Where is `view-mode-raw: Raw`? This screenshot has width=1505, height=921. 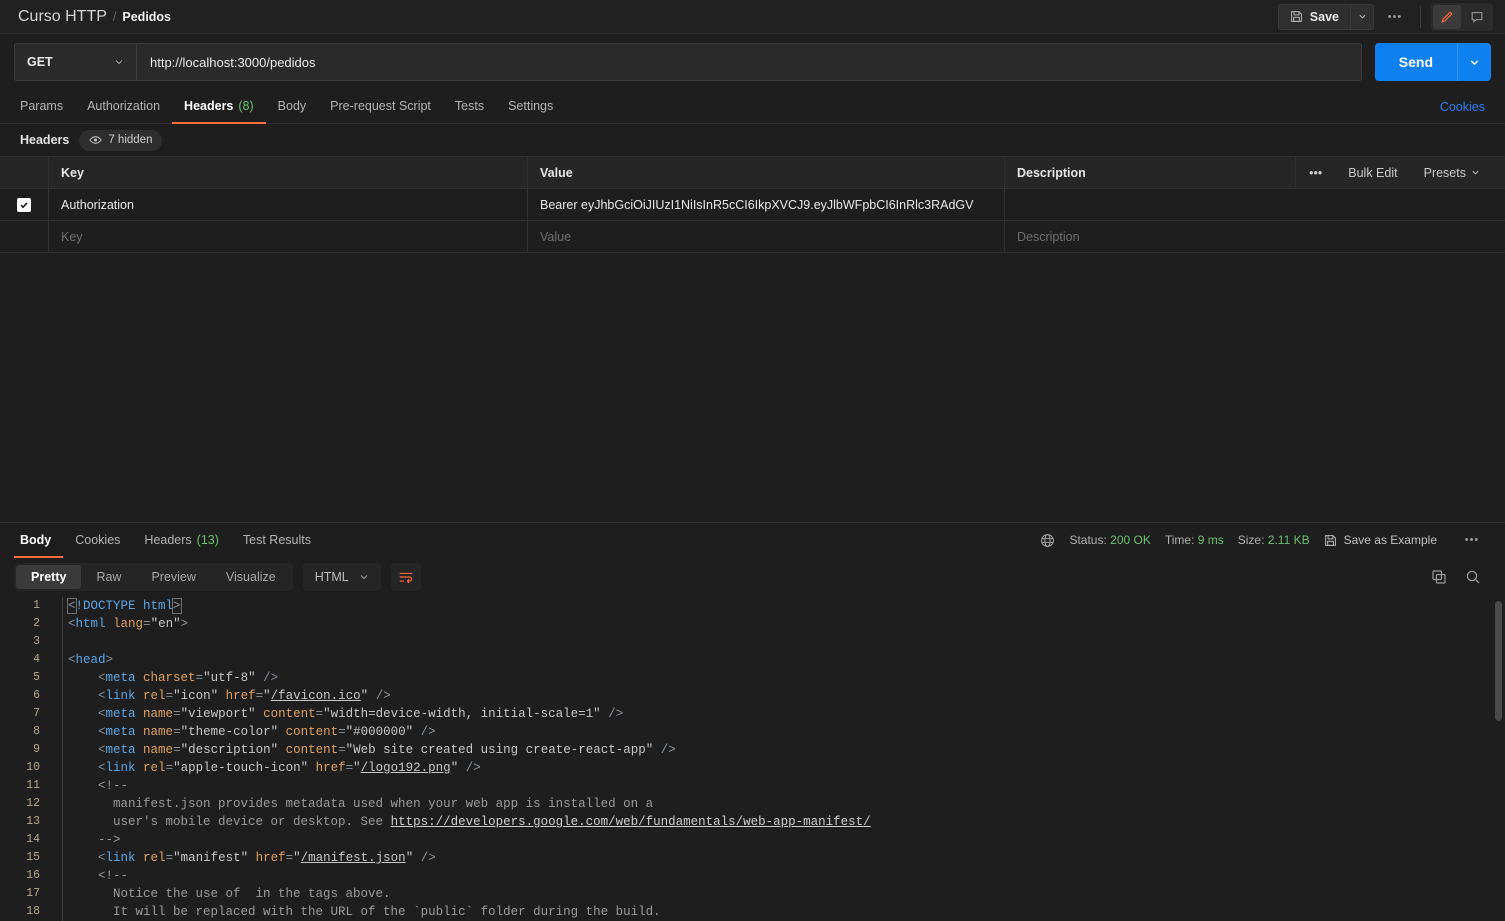
view-mode-raw: Raw is located at coordinates (108, 577).